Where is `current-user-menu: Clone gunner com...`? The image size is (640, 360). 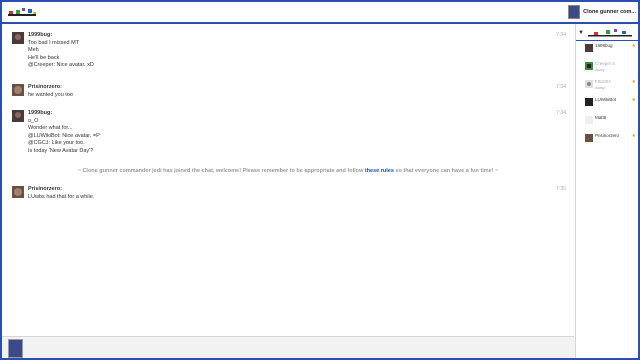
current-user-menu: Clone gunner com... is located at coordinates (602, 12).